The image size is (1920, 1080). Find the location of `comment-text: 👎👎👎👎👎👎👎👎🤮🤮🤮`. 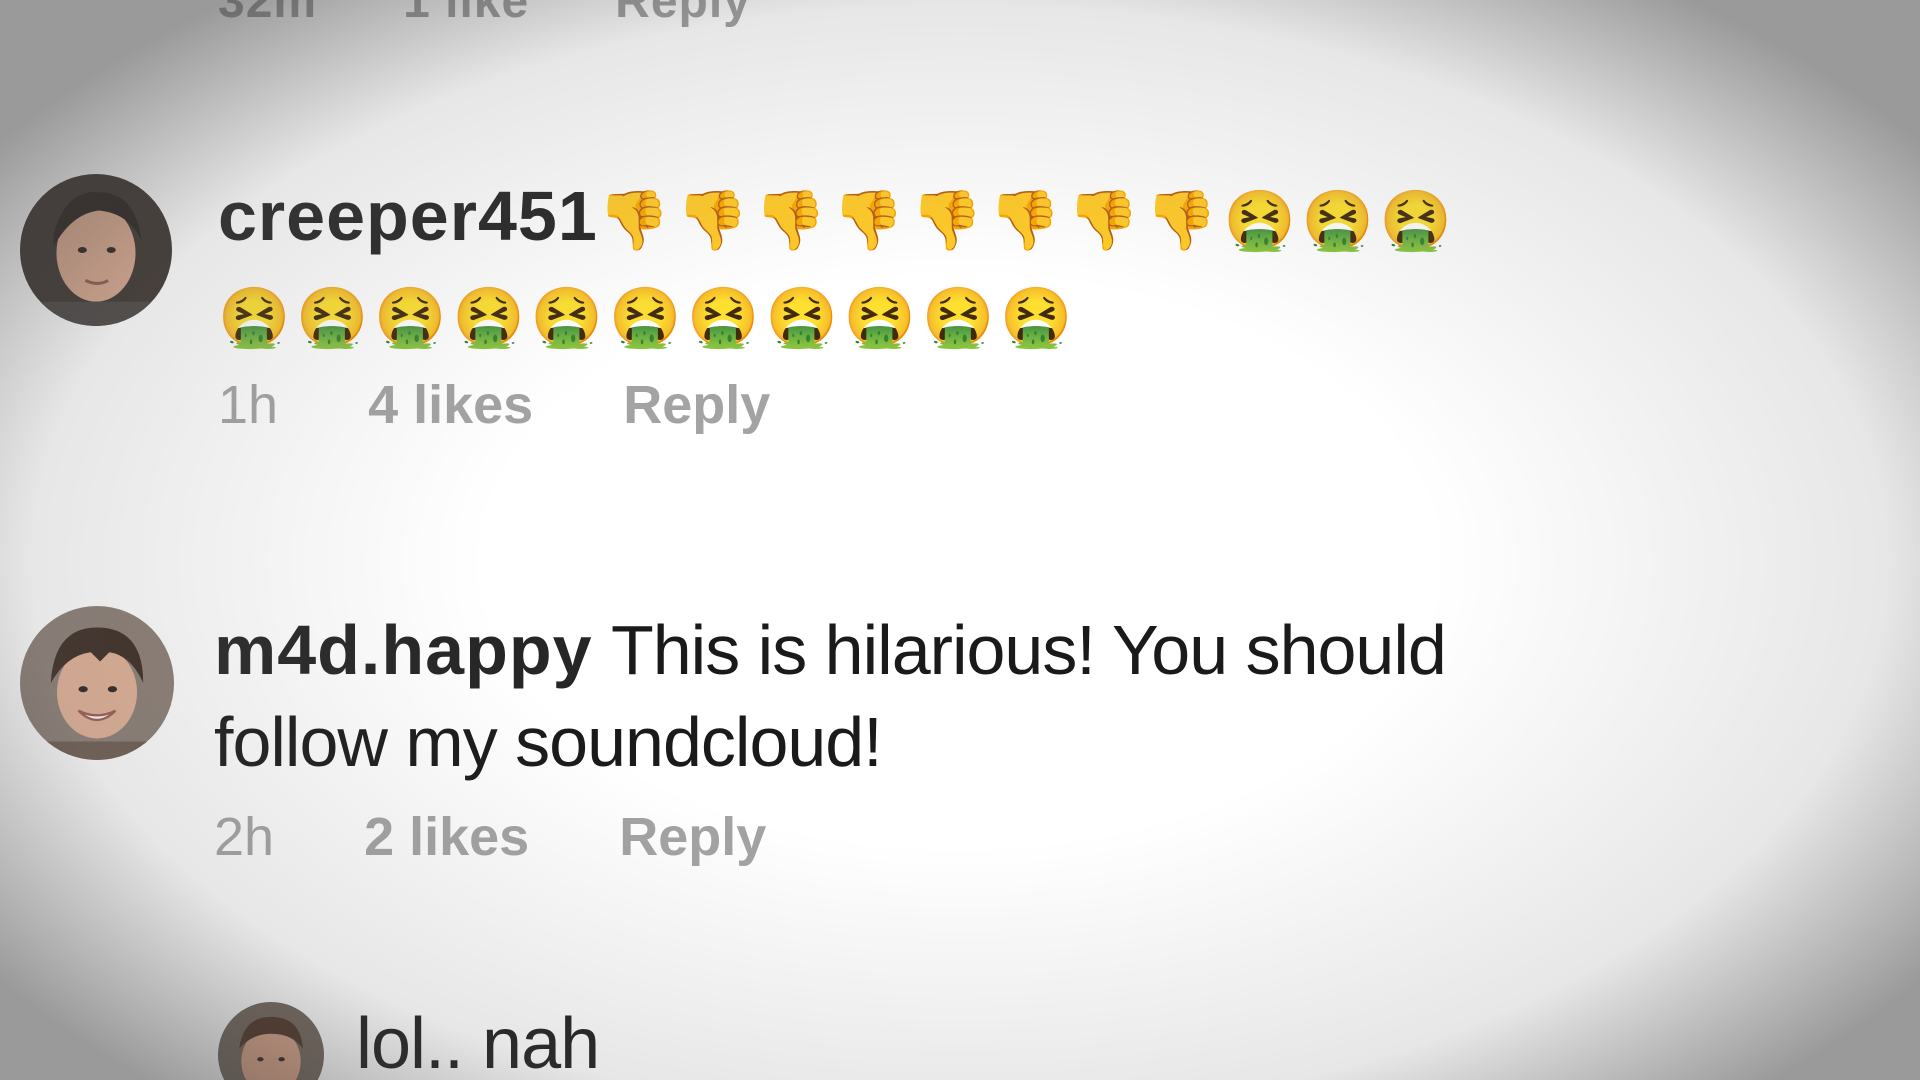

comment-text: 👎👎👎👎👎👎👎👎🤮🤮🤮 is located at coordinates (1028, 220).